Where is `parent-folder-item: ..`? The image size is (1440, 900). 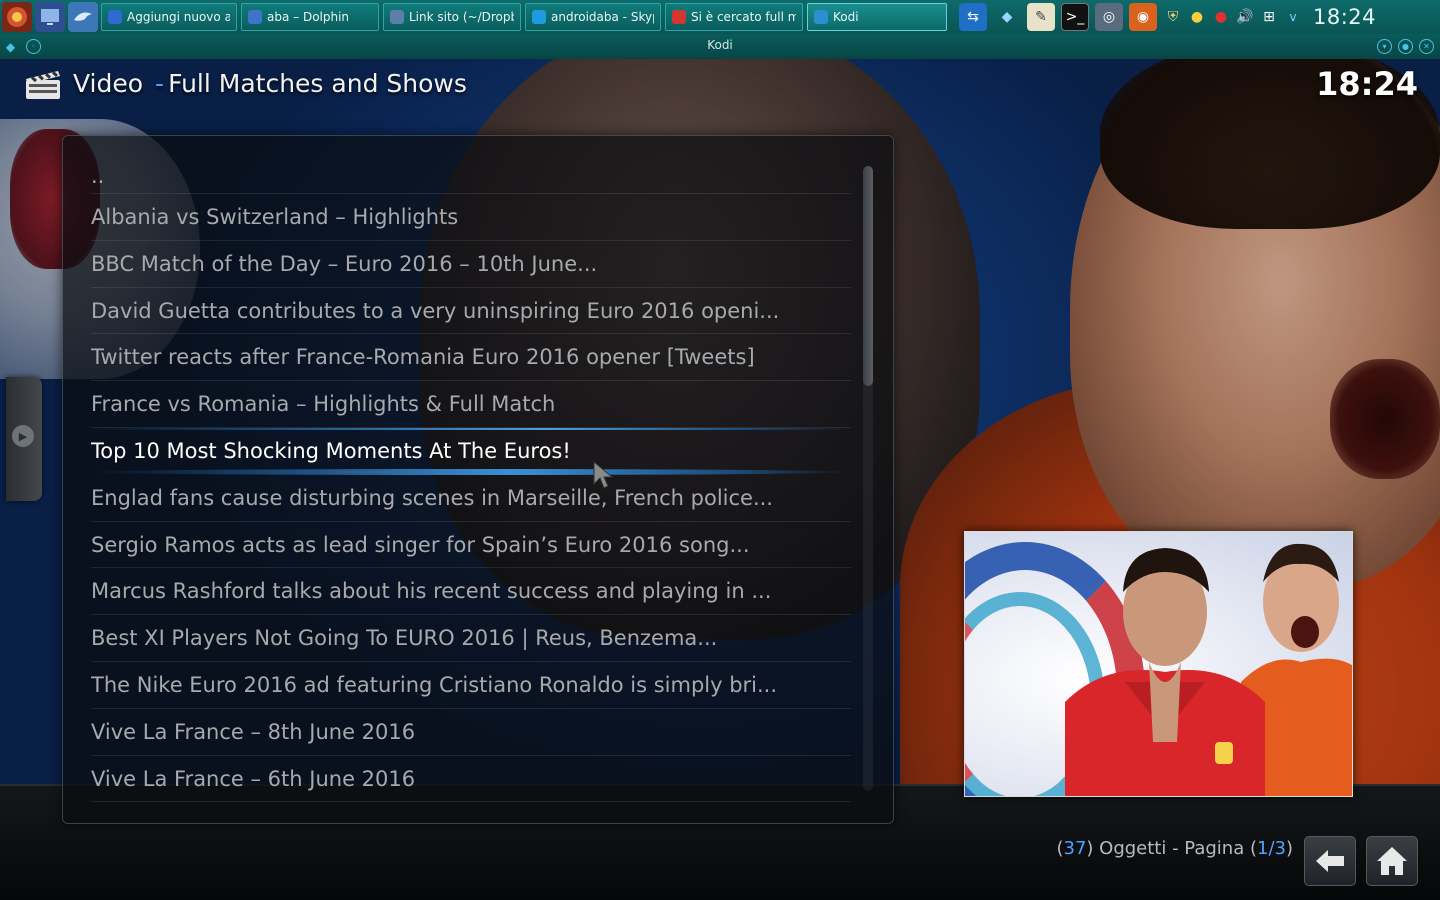
parent-folder-item: .. is located at coordinates (471, 165).